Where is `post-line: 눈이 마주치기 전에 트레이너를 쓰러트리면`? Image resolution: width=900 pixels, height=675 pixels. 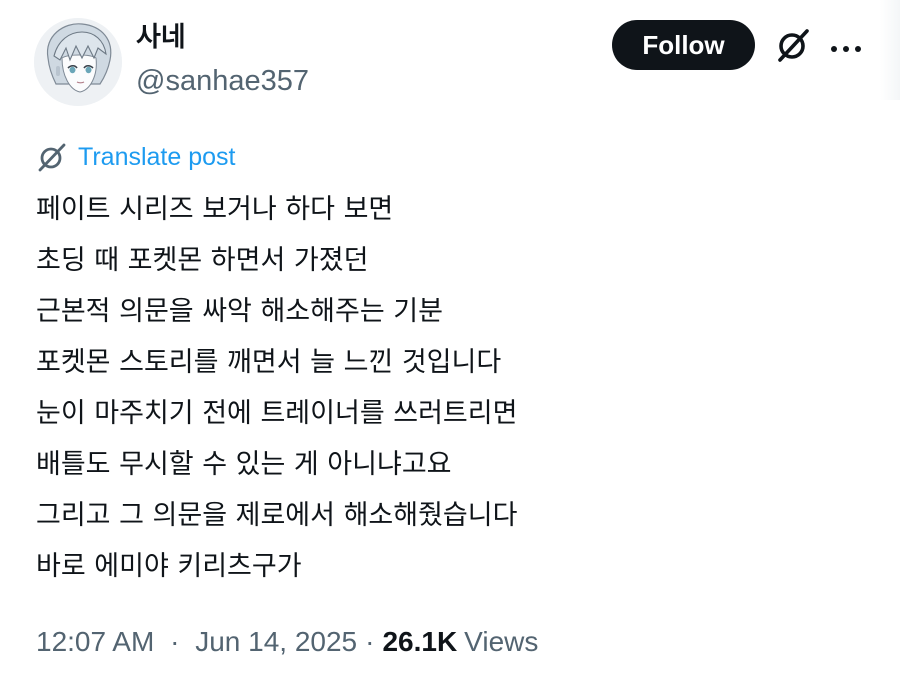 post-line: 눈이 마주치기 전에 트레이너를 쓰러트리면 is located at coordinates (277, 413).